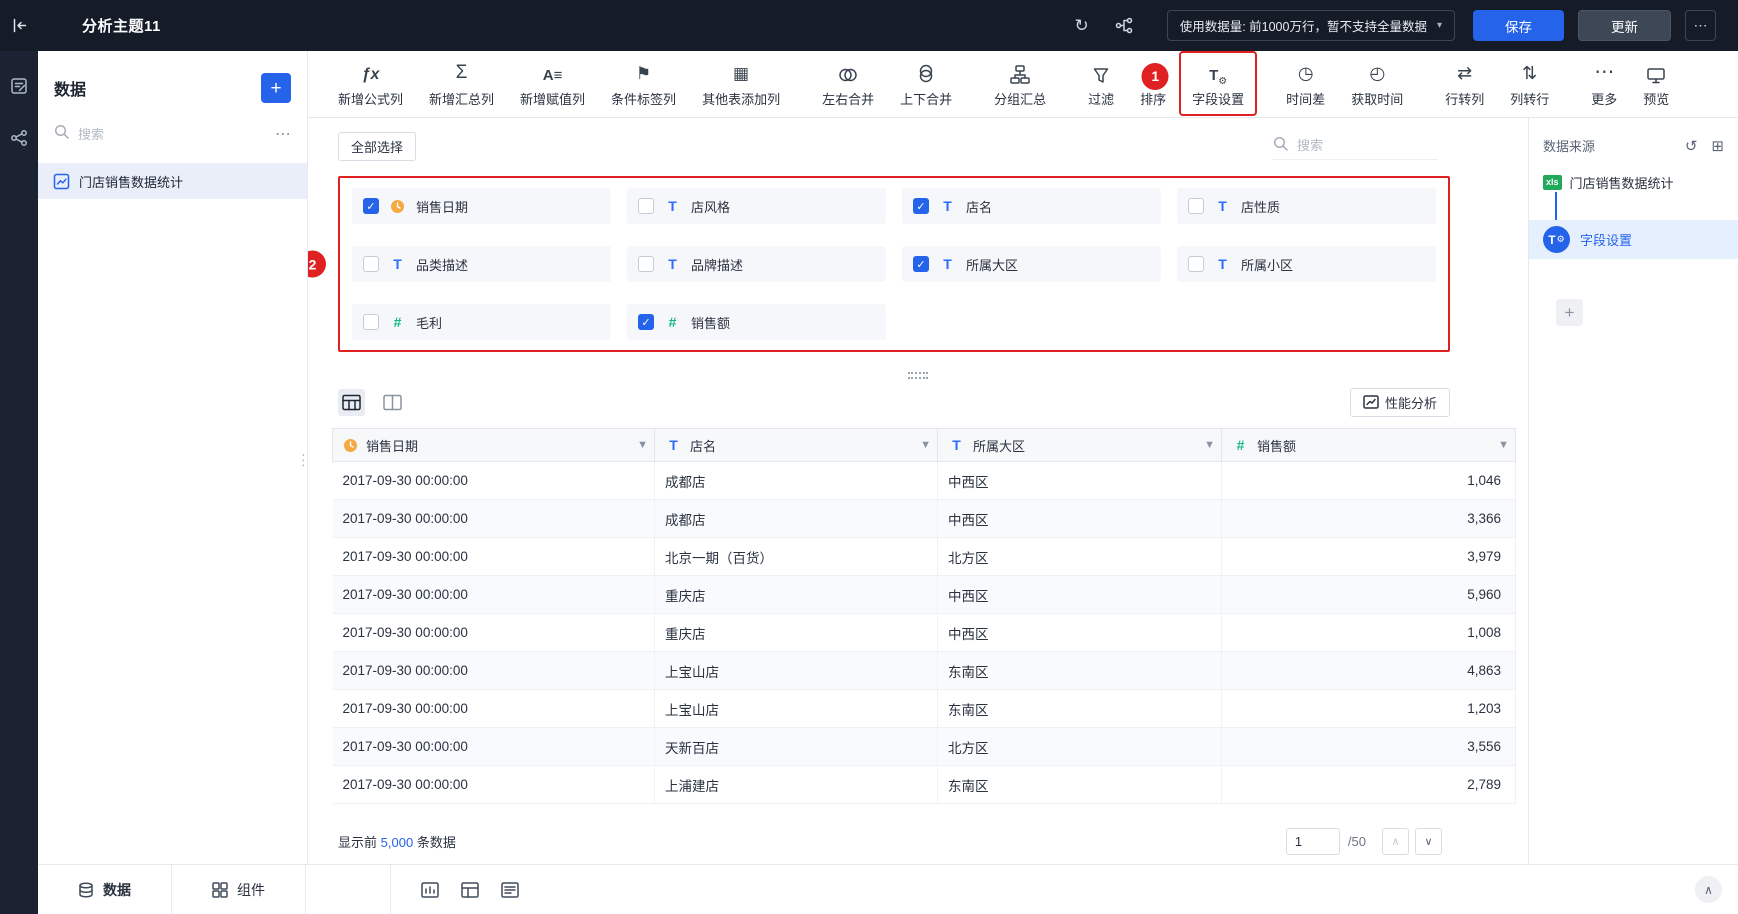 This screenshot has height=914, width=1738. Describe the element at coordinates (19, 25) in the screenshot. I see `exit-icon` at that location.